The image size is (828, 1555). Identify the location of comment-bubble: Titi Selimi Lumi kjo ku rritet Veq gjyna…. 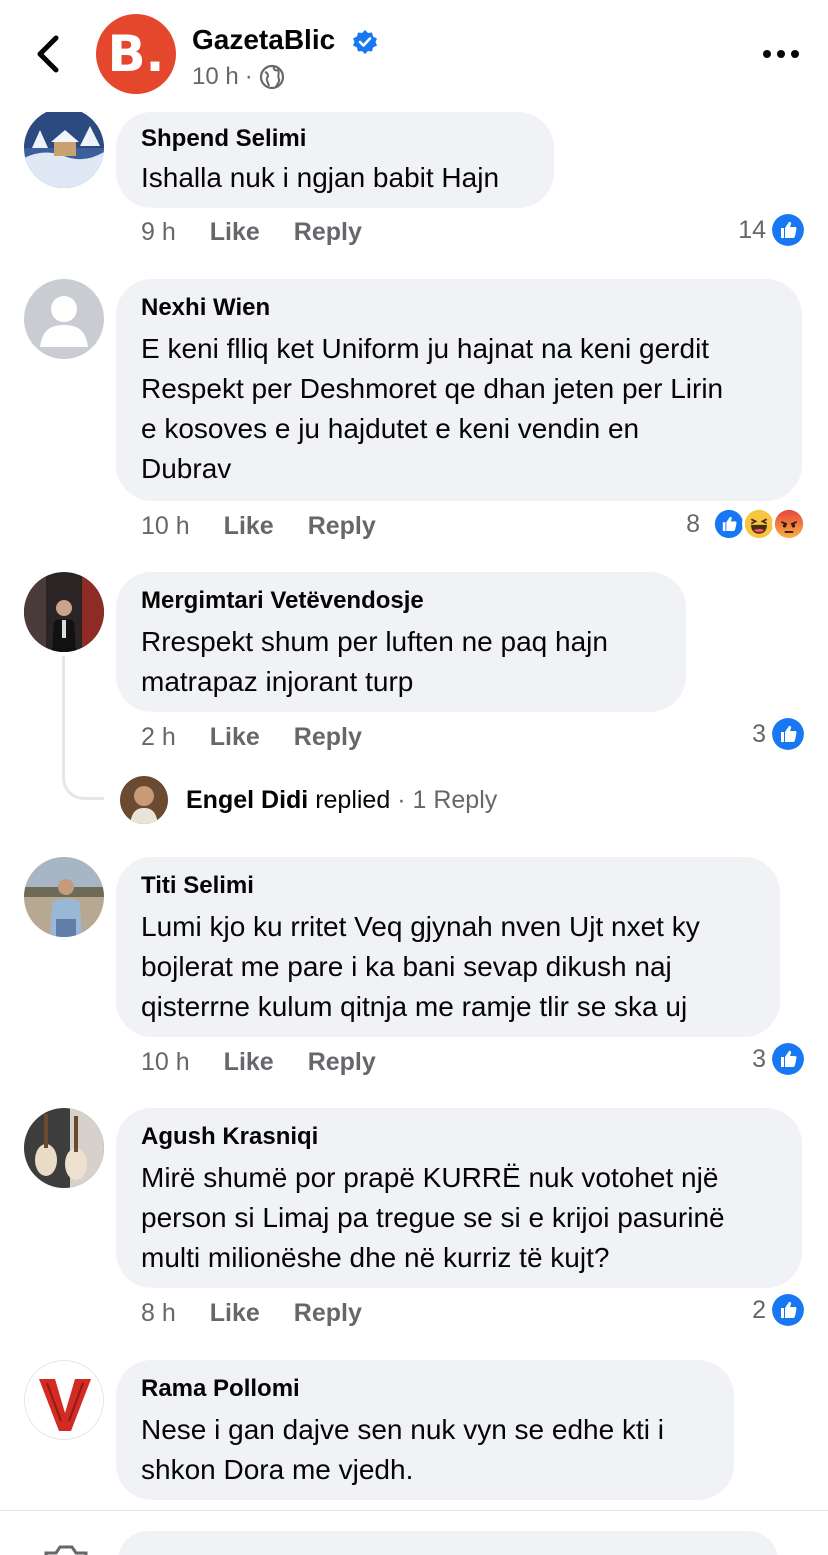
(448, 947).